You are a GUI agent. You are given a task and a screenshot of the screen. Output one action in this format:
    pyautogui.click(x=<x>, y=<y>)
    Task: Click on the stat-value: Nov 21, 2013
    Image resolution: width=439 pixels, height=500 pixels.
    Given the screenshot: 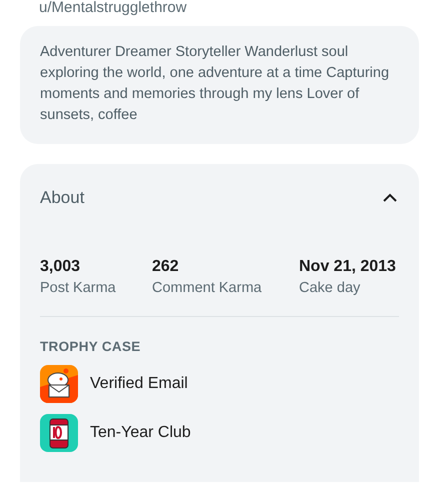 What is the action you would take?
    pyautogui.click(x=348, y=267)
    